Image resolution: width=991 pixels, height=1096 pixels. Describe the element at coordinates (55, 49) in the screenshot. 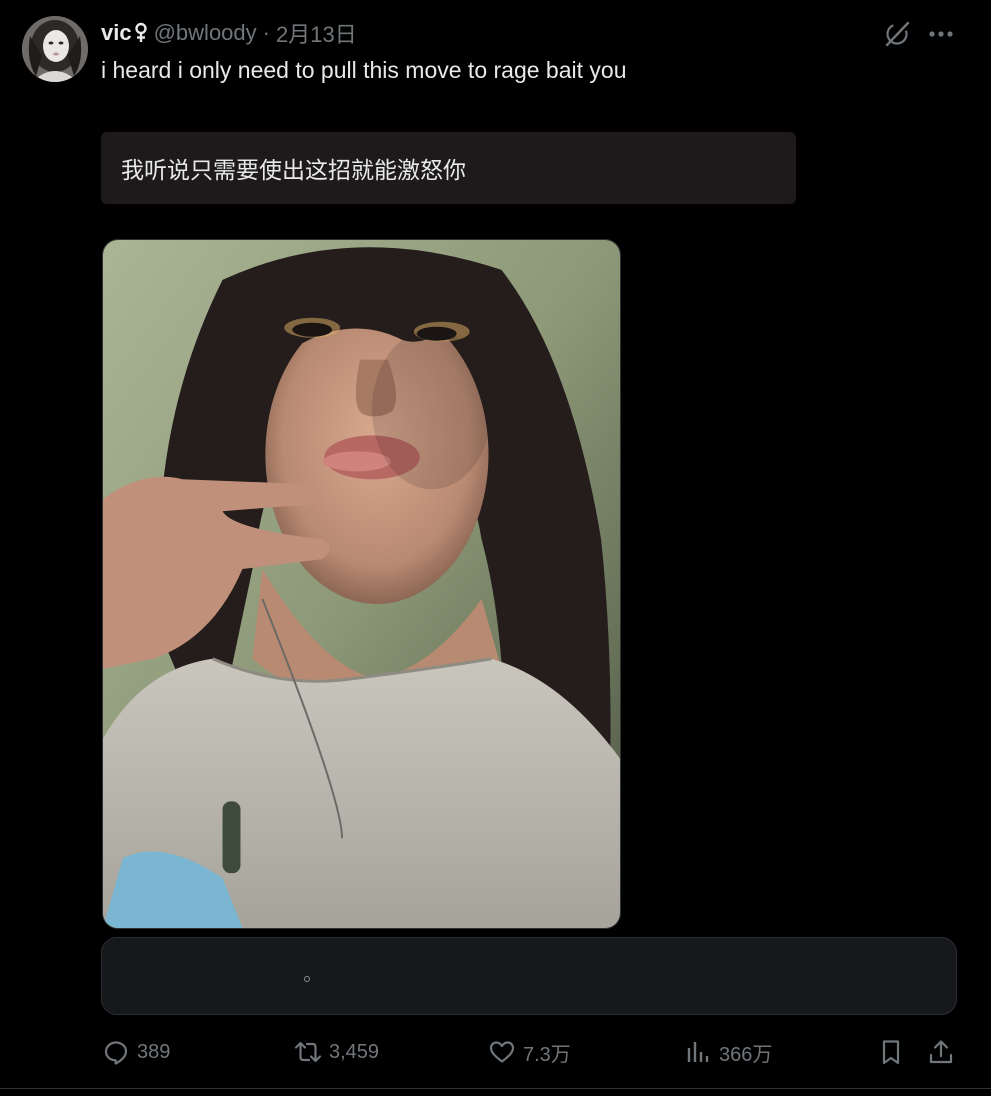

I see `author-avatar` at that location.